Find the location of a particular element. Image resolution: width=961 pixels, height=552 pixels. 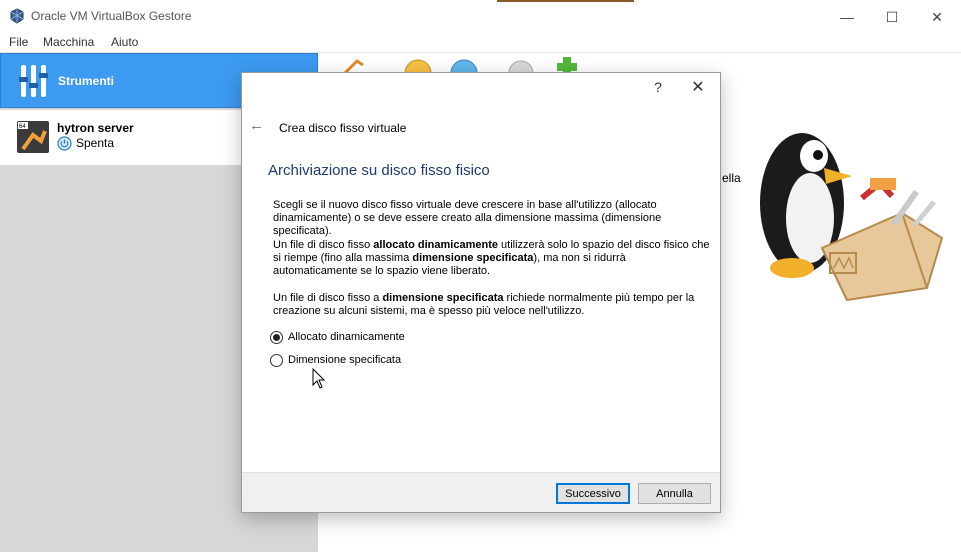

radio-dynamic: Allocato dinamicamente is located at coordinates (337, 337).